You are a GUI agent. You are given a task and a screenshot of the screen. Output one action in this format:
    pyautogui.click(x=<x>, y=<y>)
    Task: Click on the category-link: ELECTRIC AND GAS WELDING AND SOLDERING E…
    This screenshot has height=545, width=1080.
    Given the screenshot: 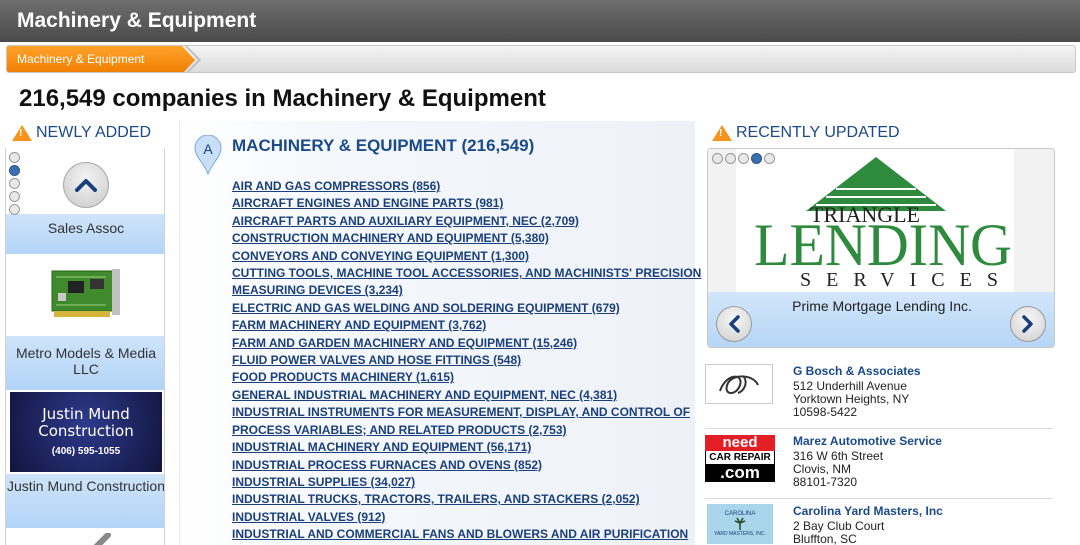 What is the action you would take?
    pyautogui.click(x=426, y=308)
    